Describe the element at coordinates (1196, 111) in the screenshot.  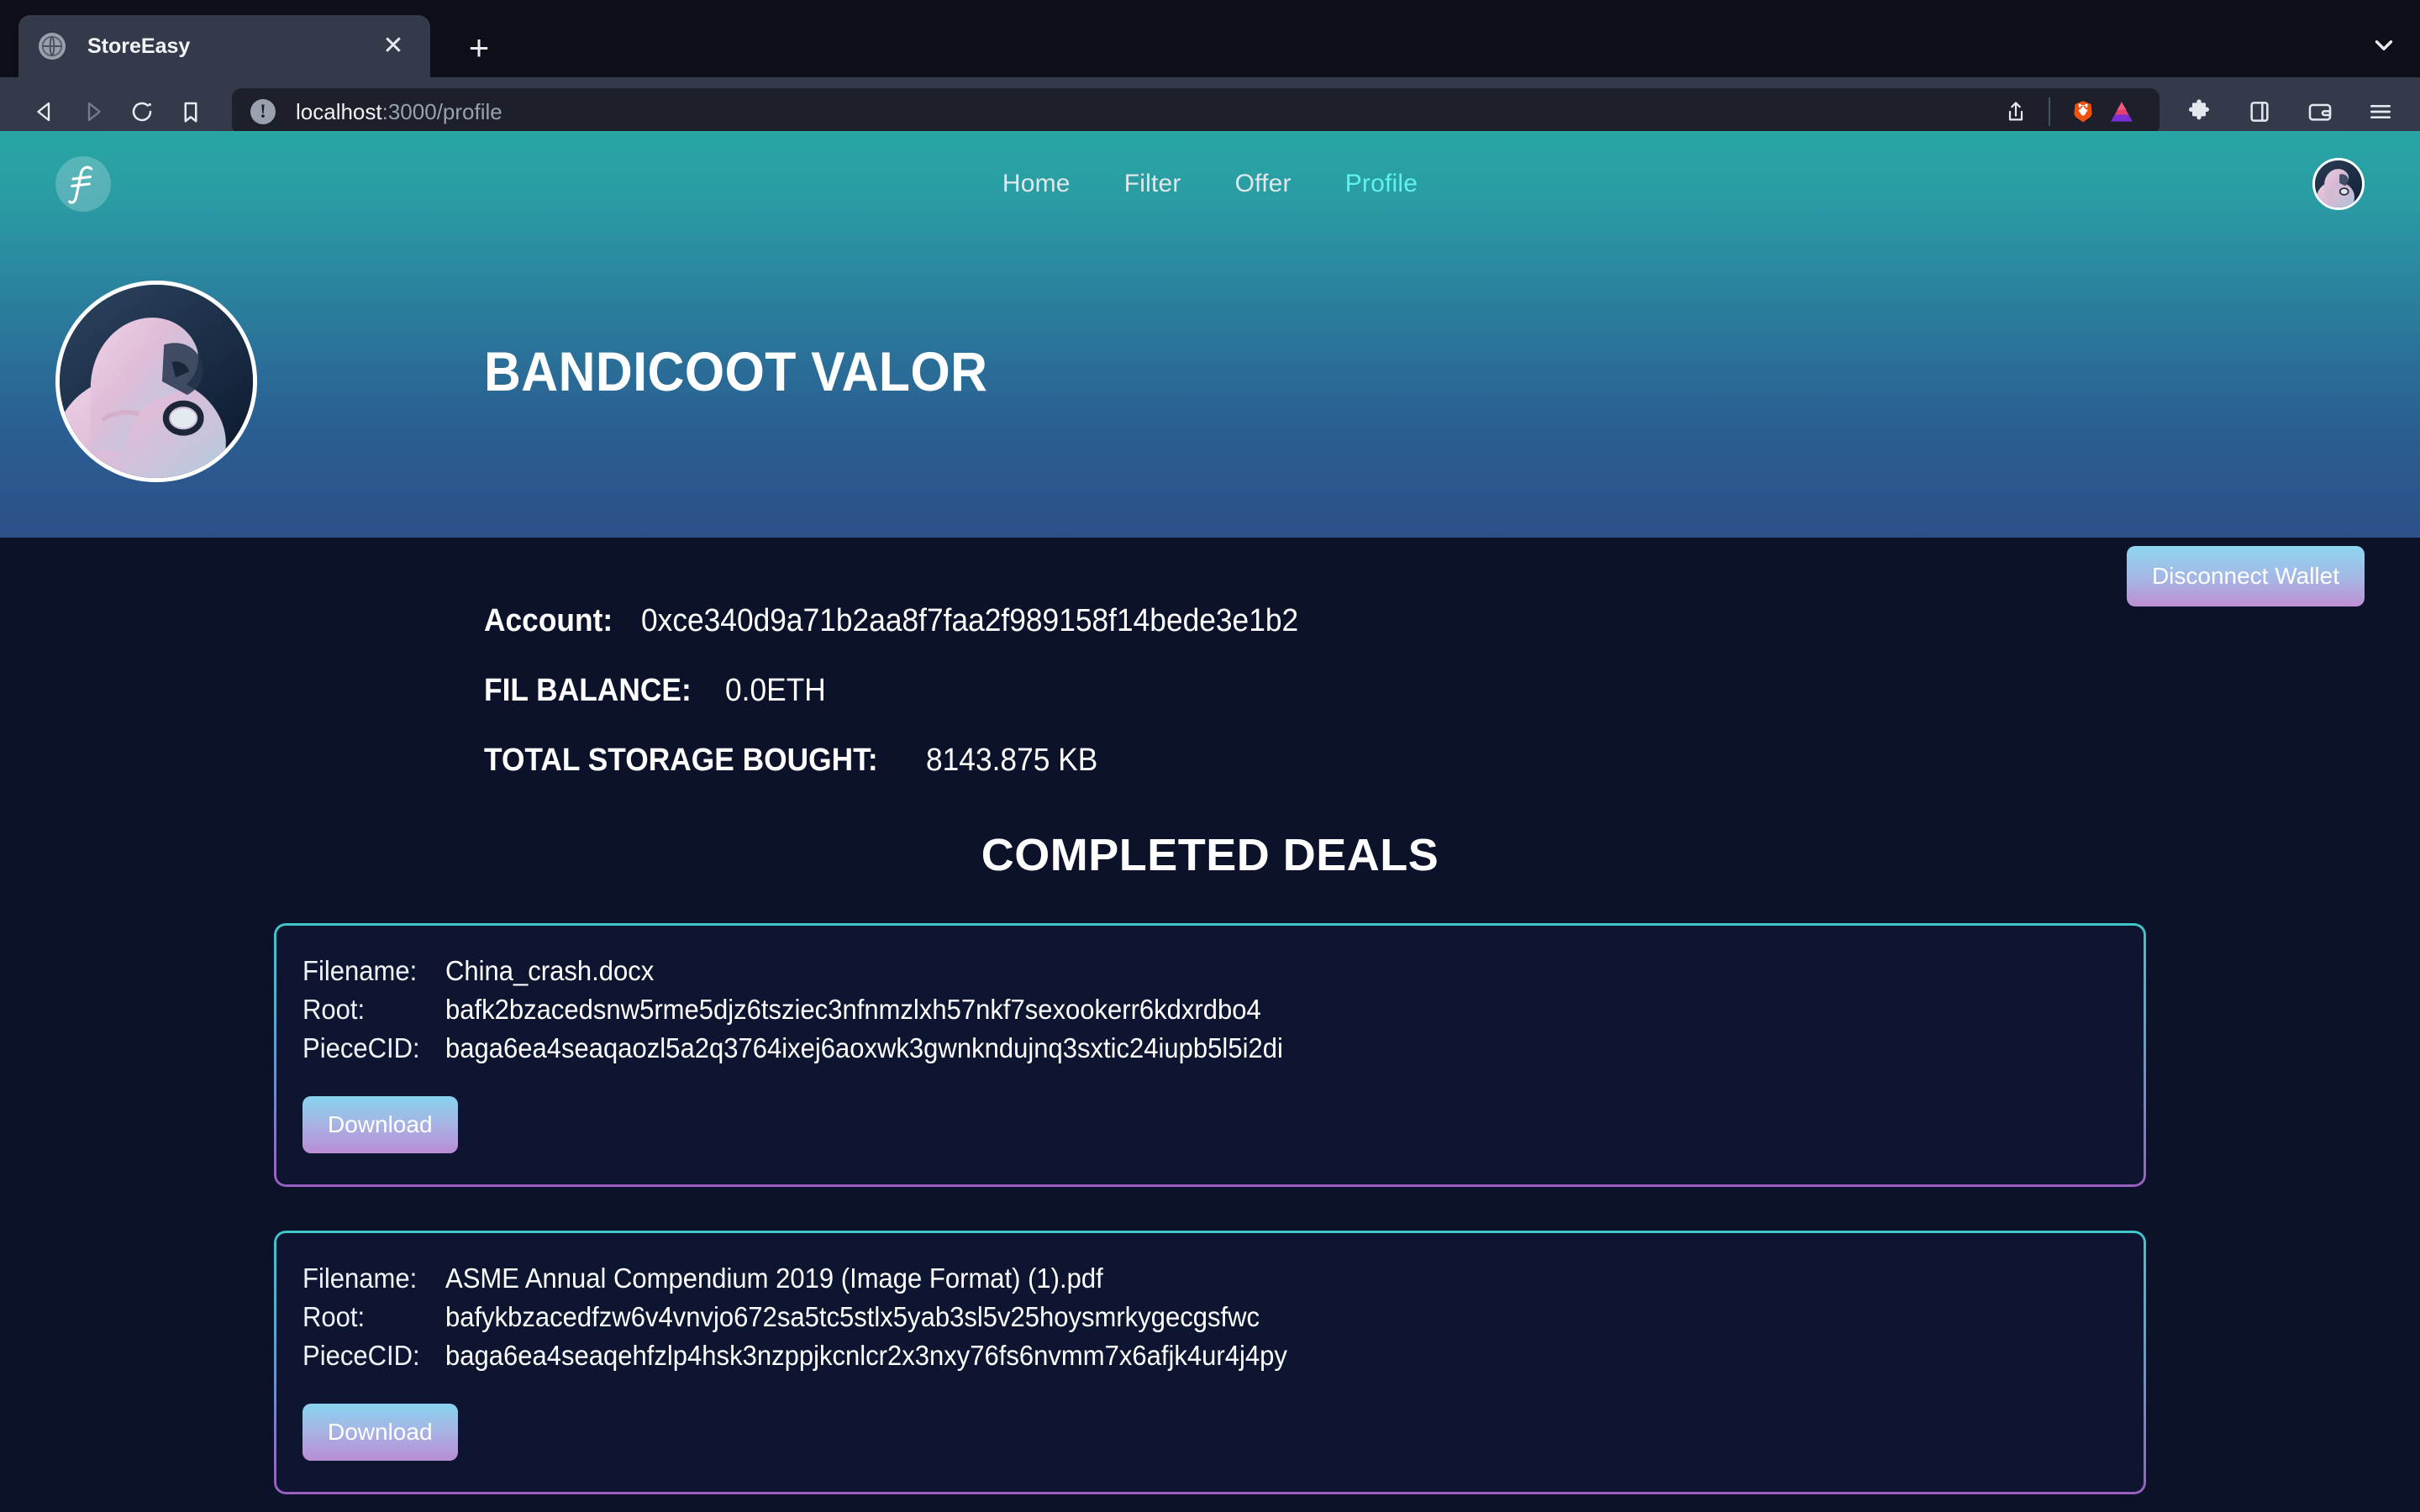
I see `address-bar: ! localhost:3000/profile` at that location.